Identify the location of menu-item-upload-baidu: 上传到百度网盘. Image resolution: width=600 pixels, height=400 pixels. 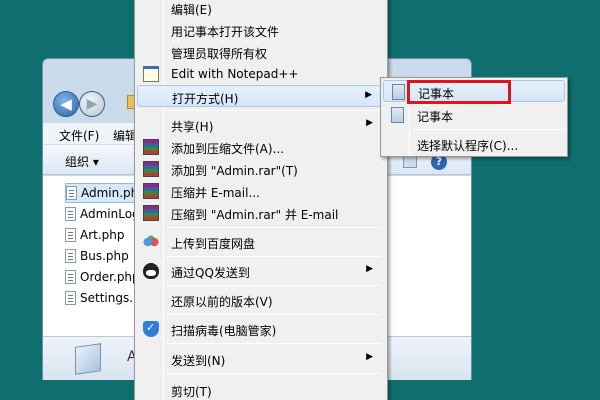
(261, 242).